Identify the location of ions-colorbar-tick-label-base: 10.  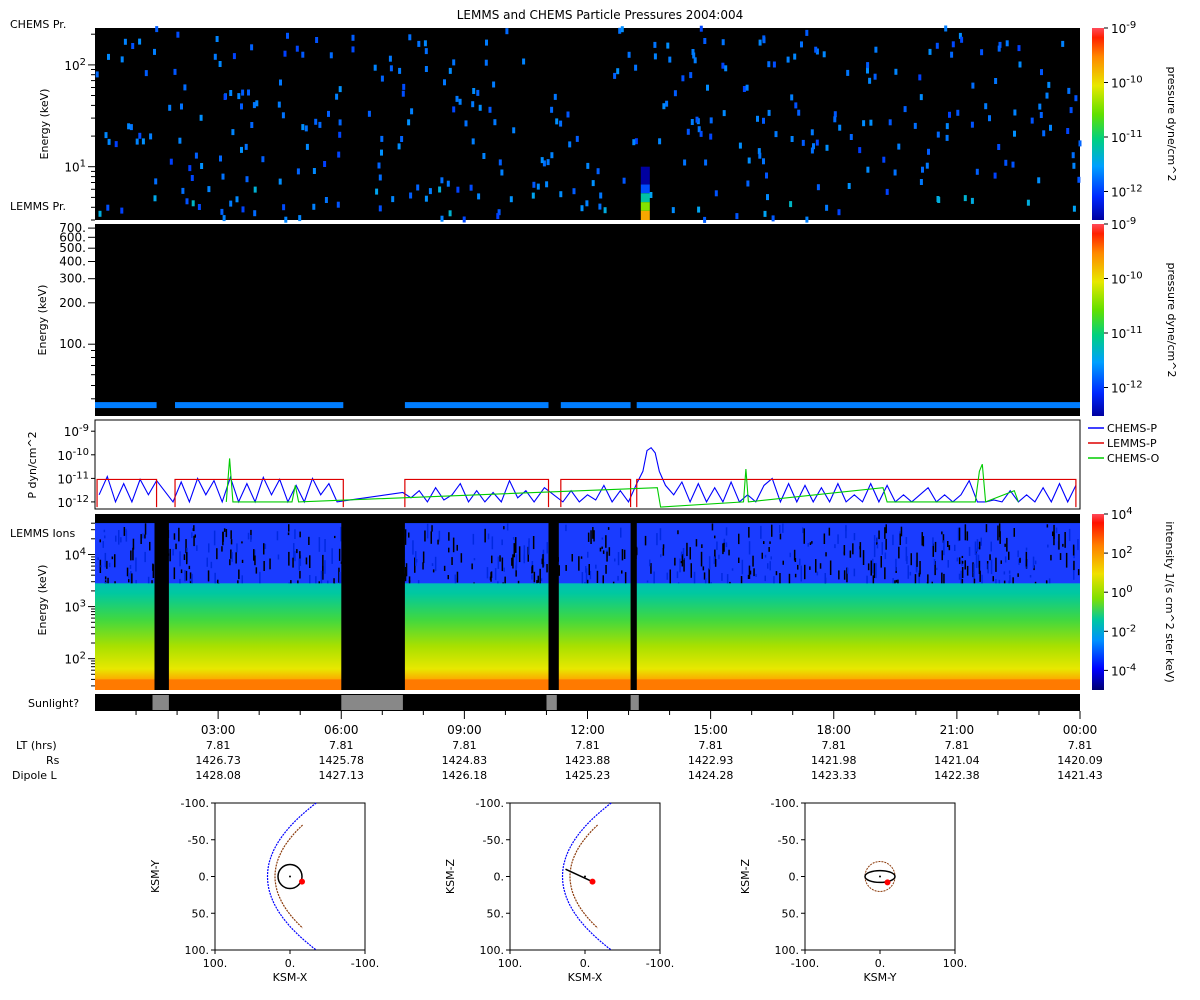
(1118, 554).